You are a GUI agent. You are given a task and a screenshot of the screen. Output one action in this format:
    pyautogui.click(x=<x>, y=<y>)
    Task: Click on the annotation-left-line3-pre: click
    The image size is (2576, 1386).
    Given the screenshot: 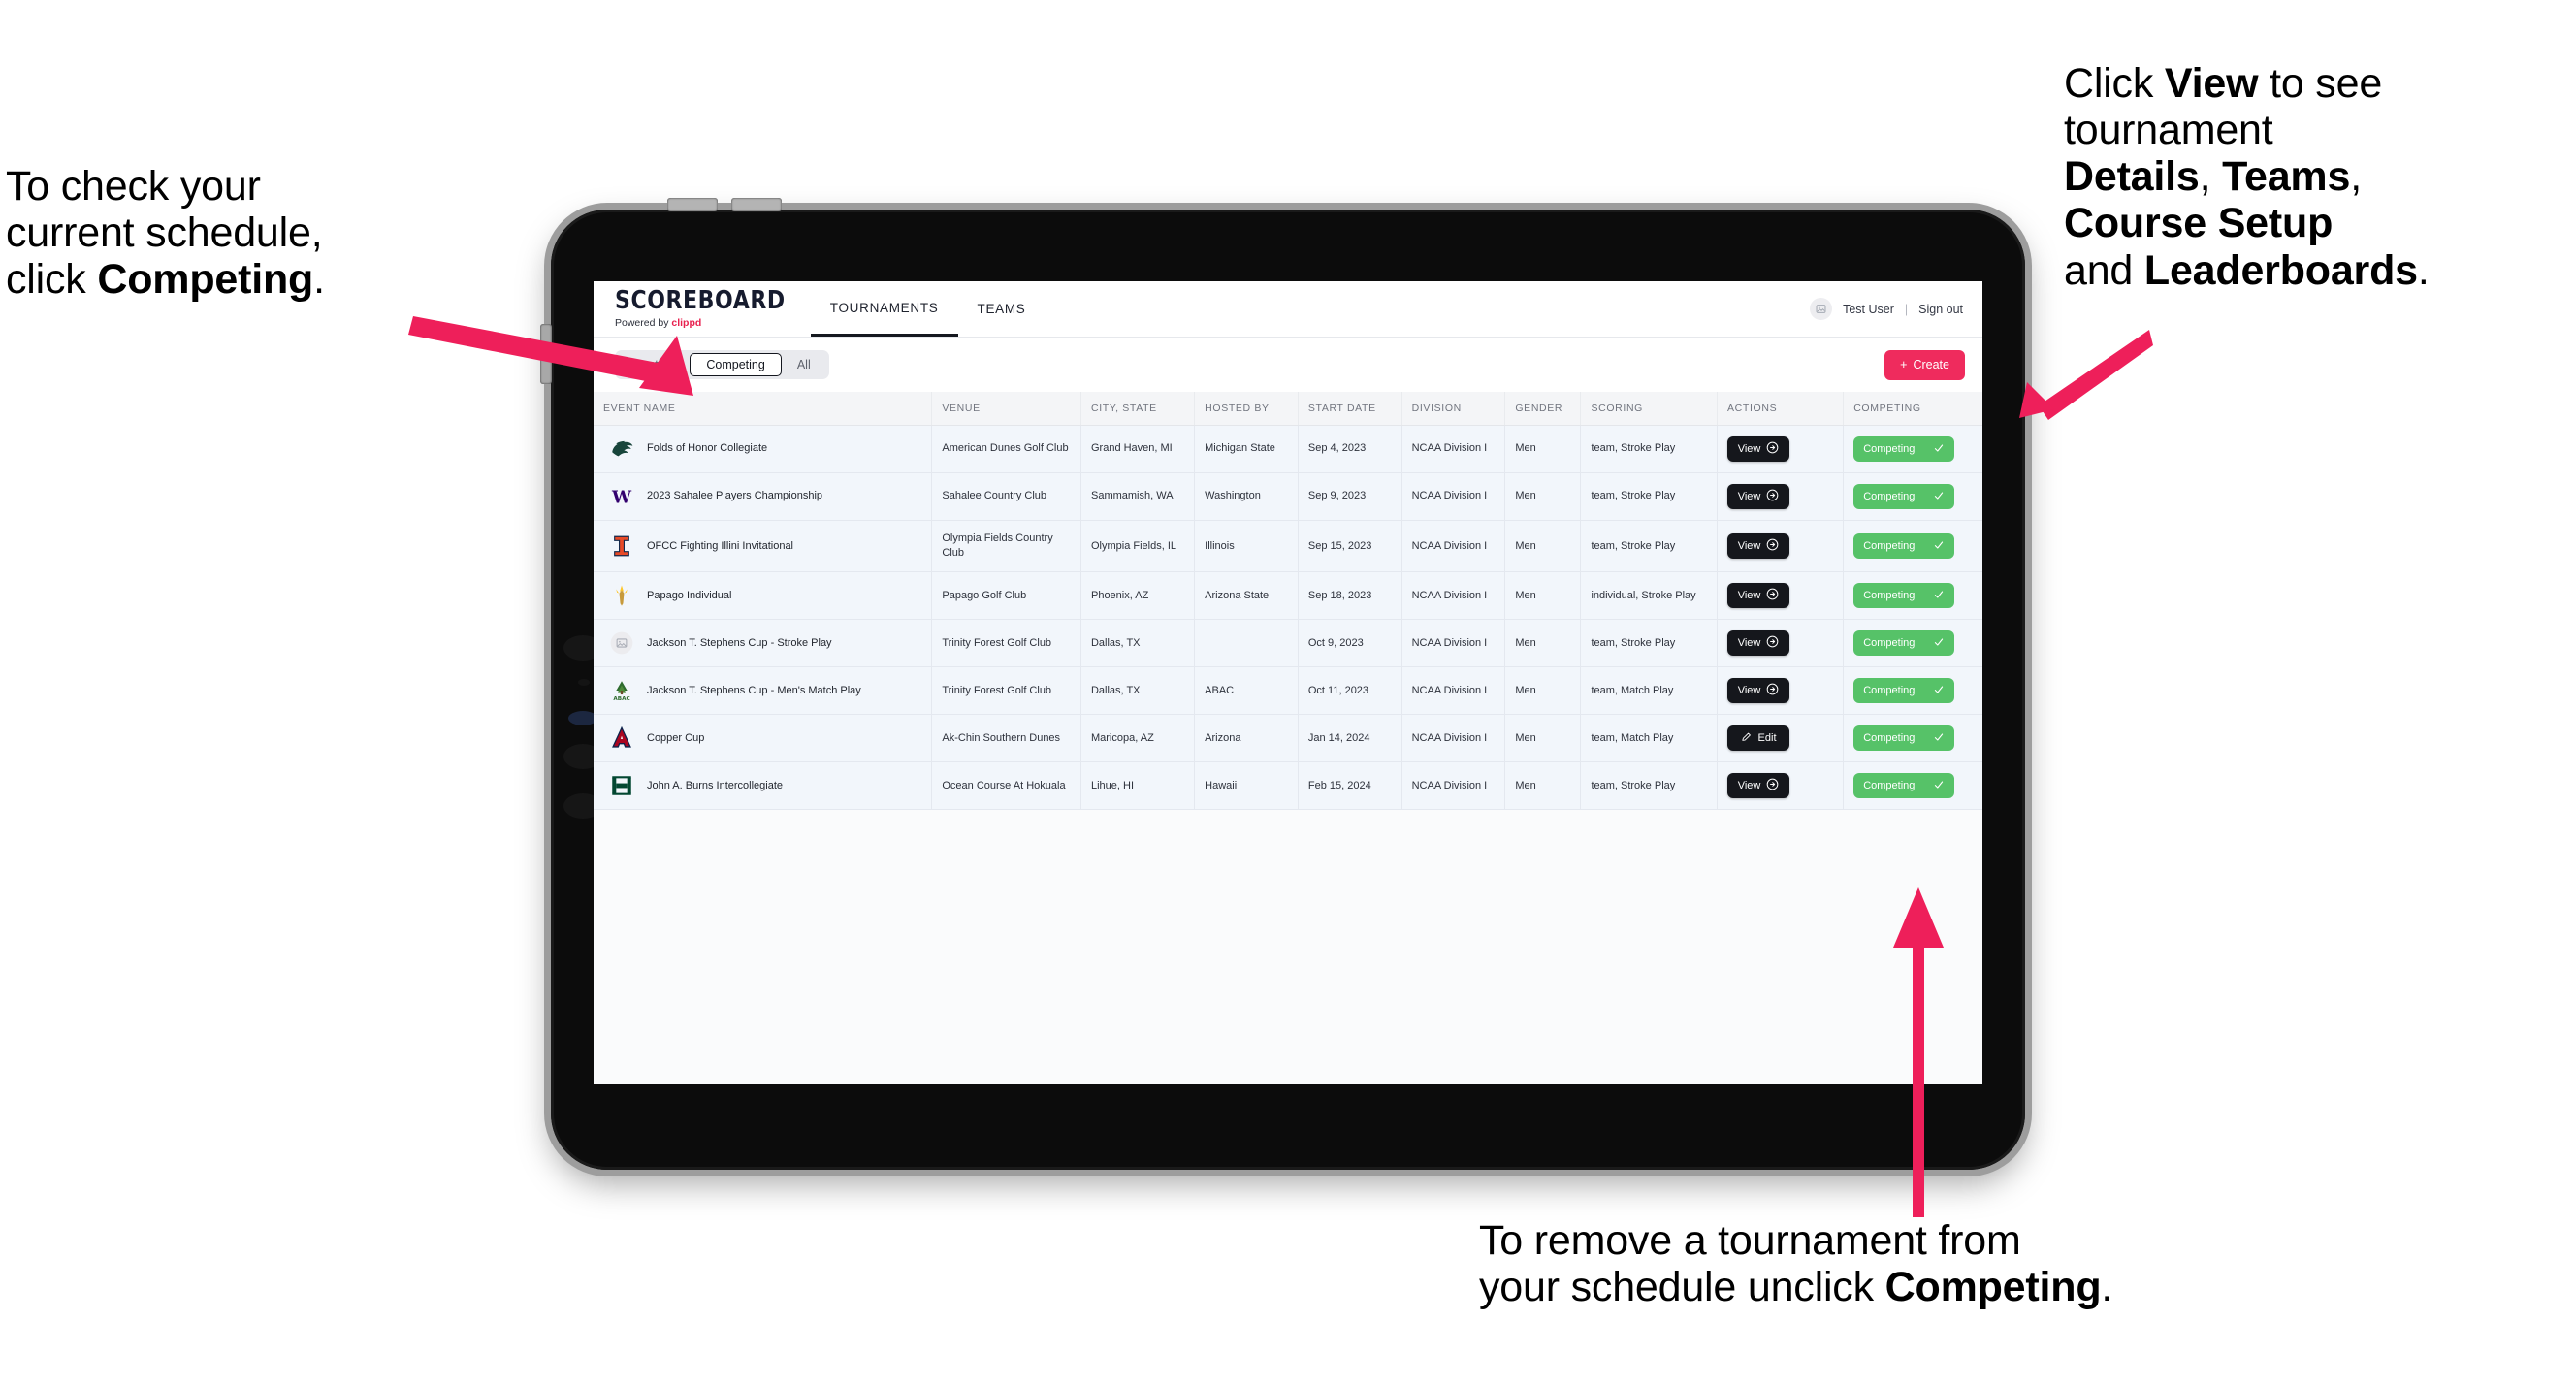 What is the action you would take?
    pyautogui.click(x=52, y=280)
    